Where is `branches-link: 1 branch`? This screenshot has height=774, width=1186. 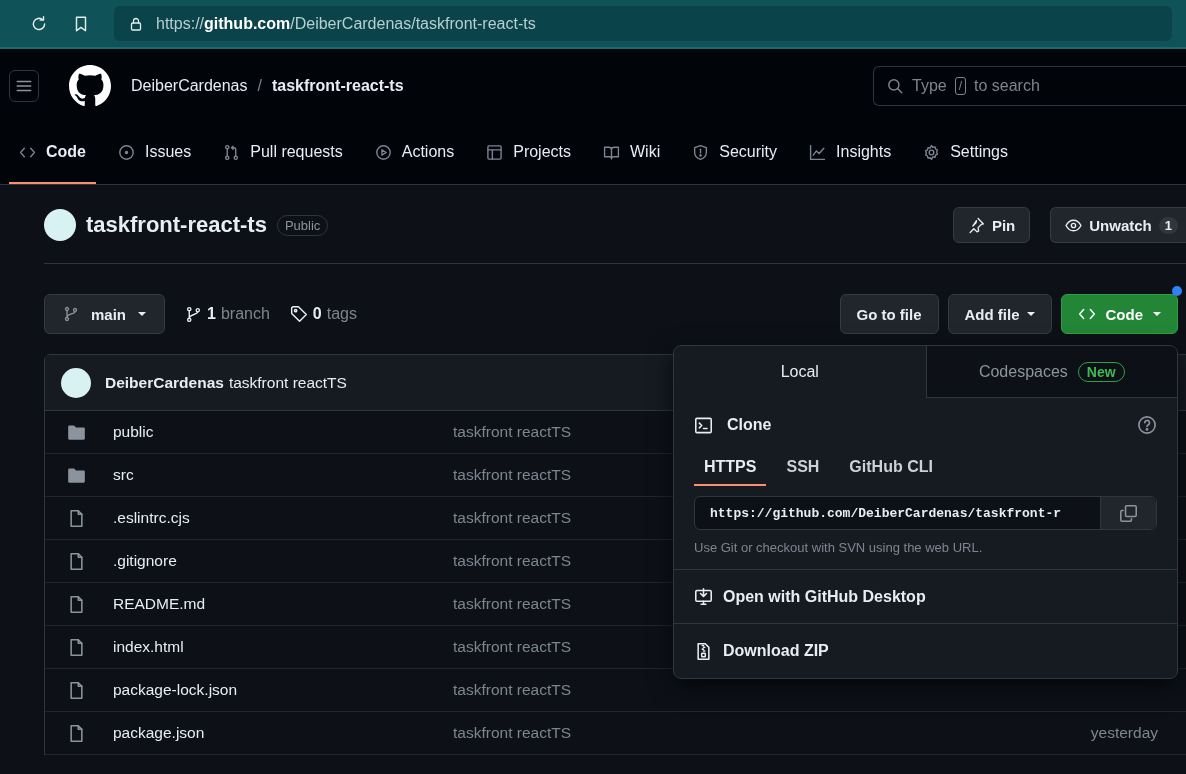 branches-link: 1 branch is located at coordinates (227, 314).